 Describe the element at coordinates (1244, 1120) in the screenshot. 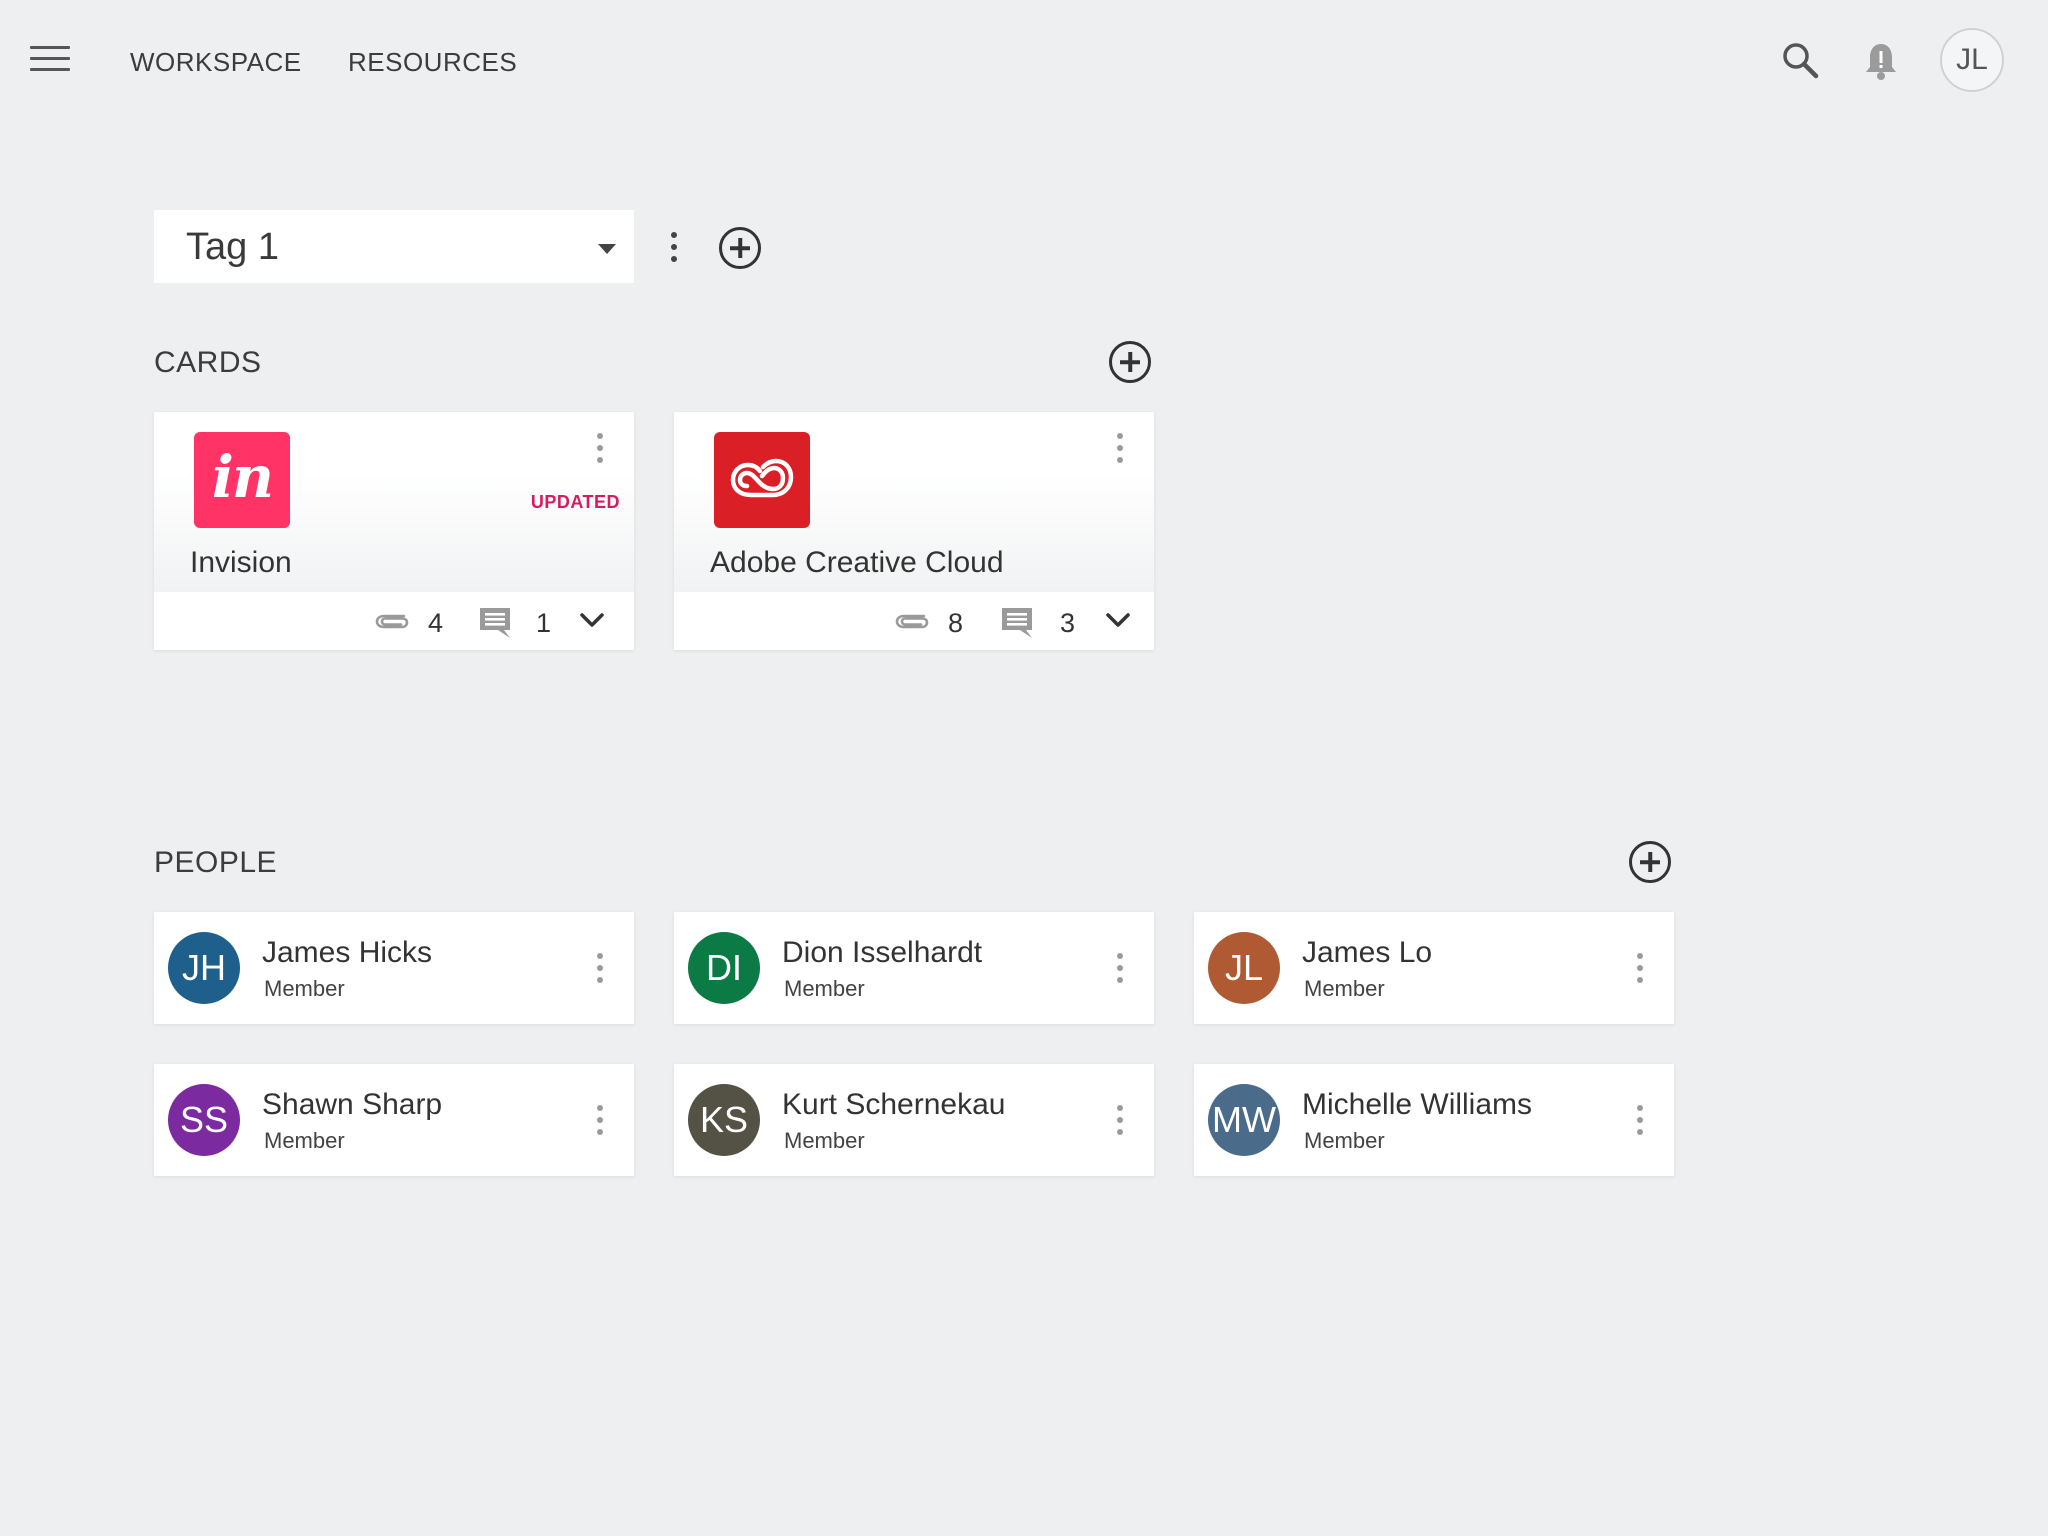

I see `avatar: MW` at that location.